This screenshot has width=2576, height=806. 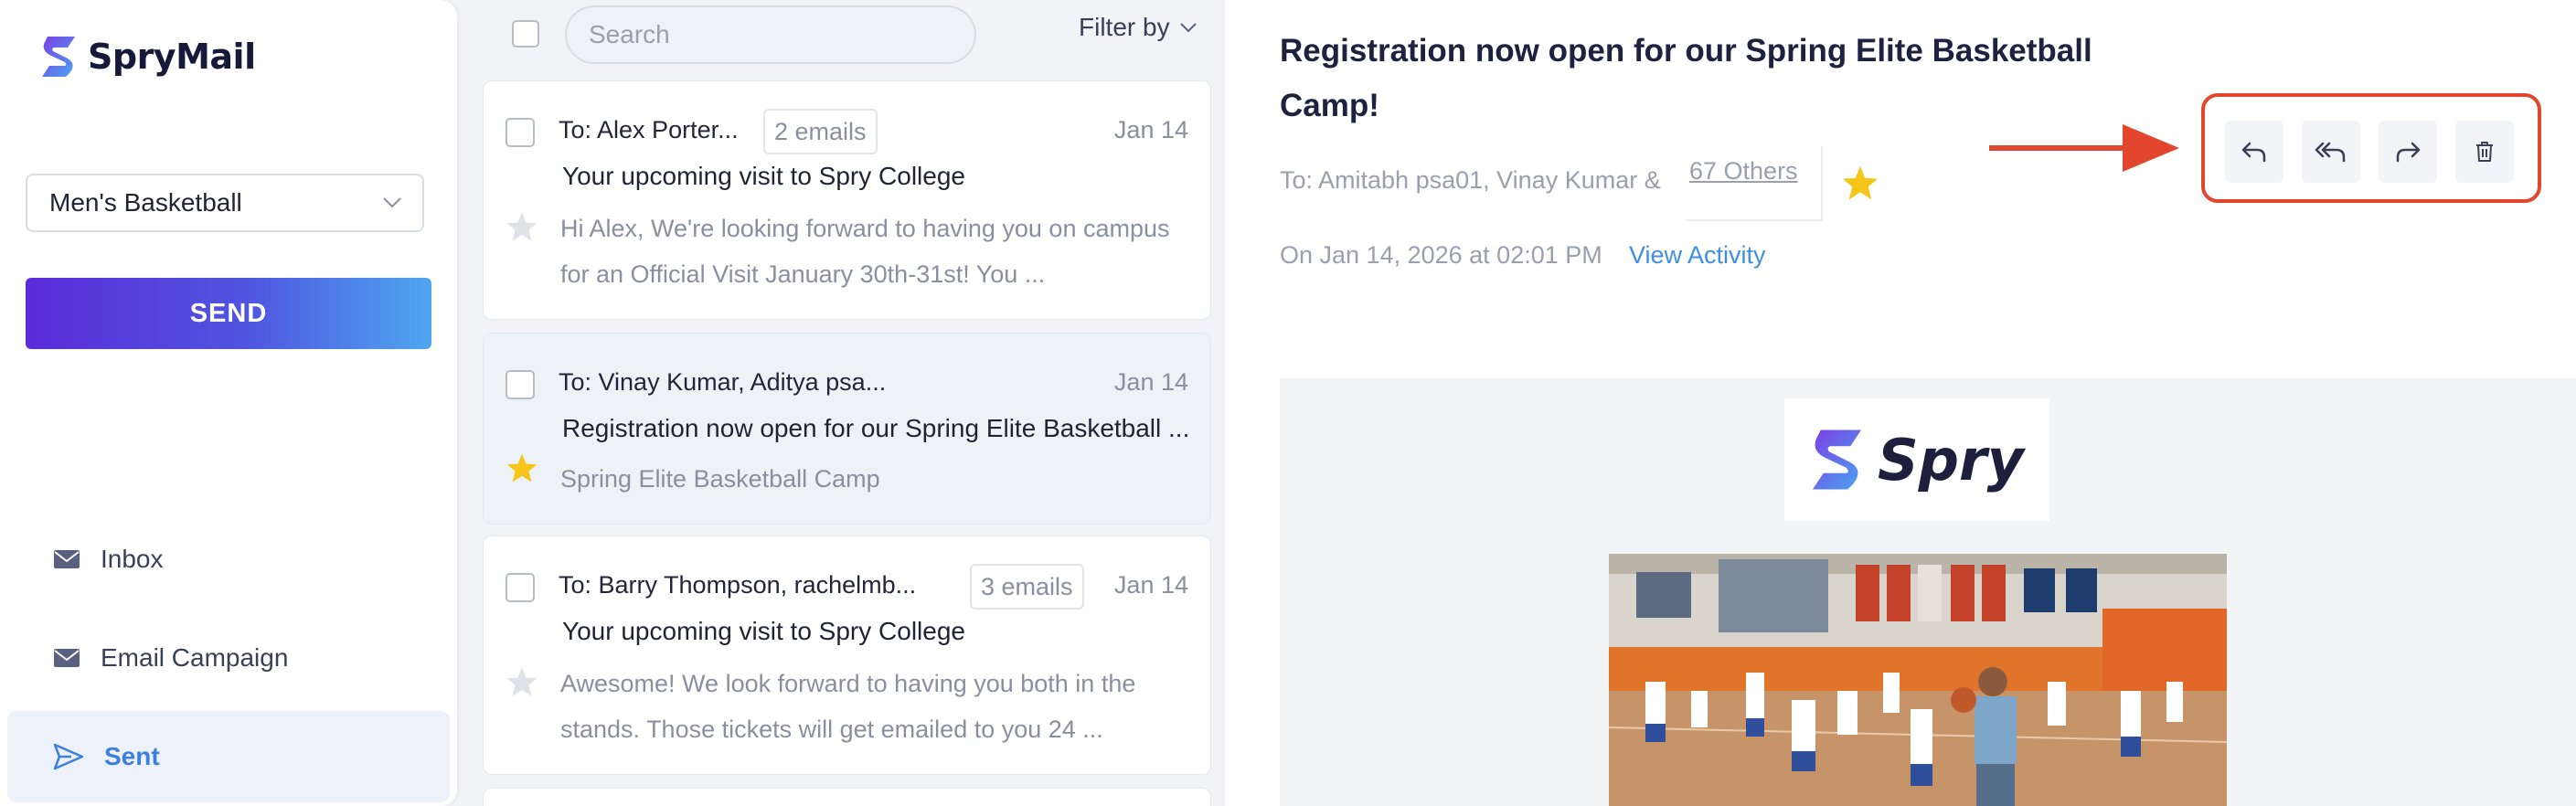 I want to click on sidebar-item-sent: Sent, so click(x=228, y=756).